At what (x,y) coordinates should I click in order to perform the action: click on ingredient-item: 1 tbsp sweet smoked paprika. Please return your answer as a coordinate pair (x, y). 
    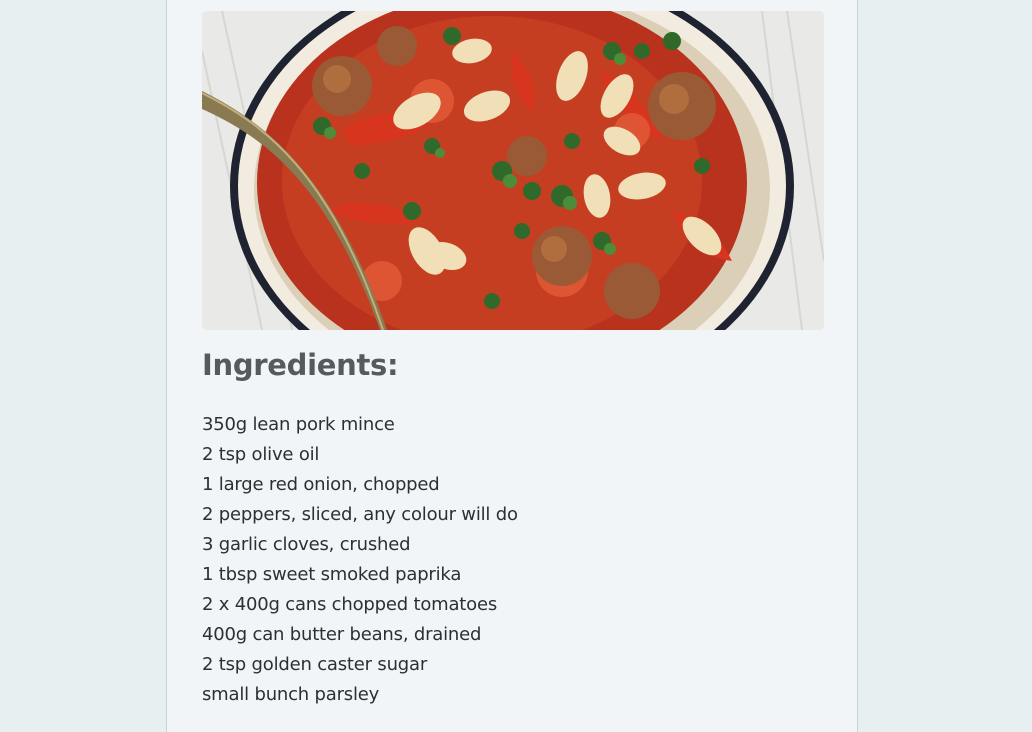
    Looking at the image, I should click on (332, 574).